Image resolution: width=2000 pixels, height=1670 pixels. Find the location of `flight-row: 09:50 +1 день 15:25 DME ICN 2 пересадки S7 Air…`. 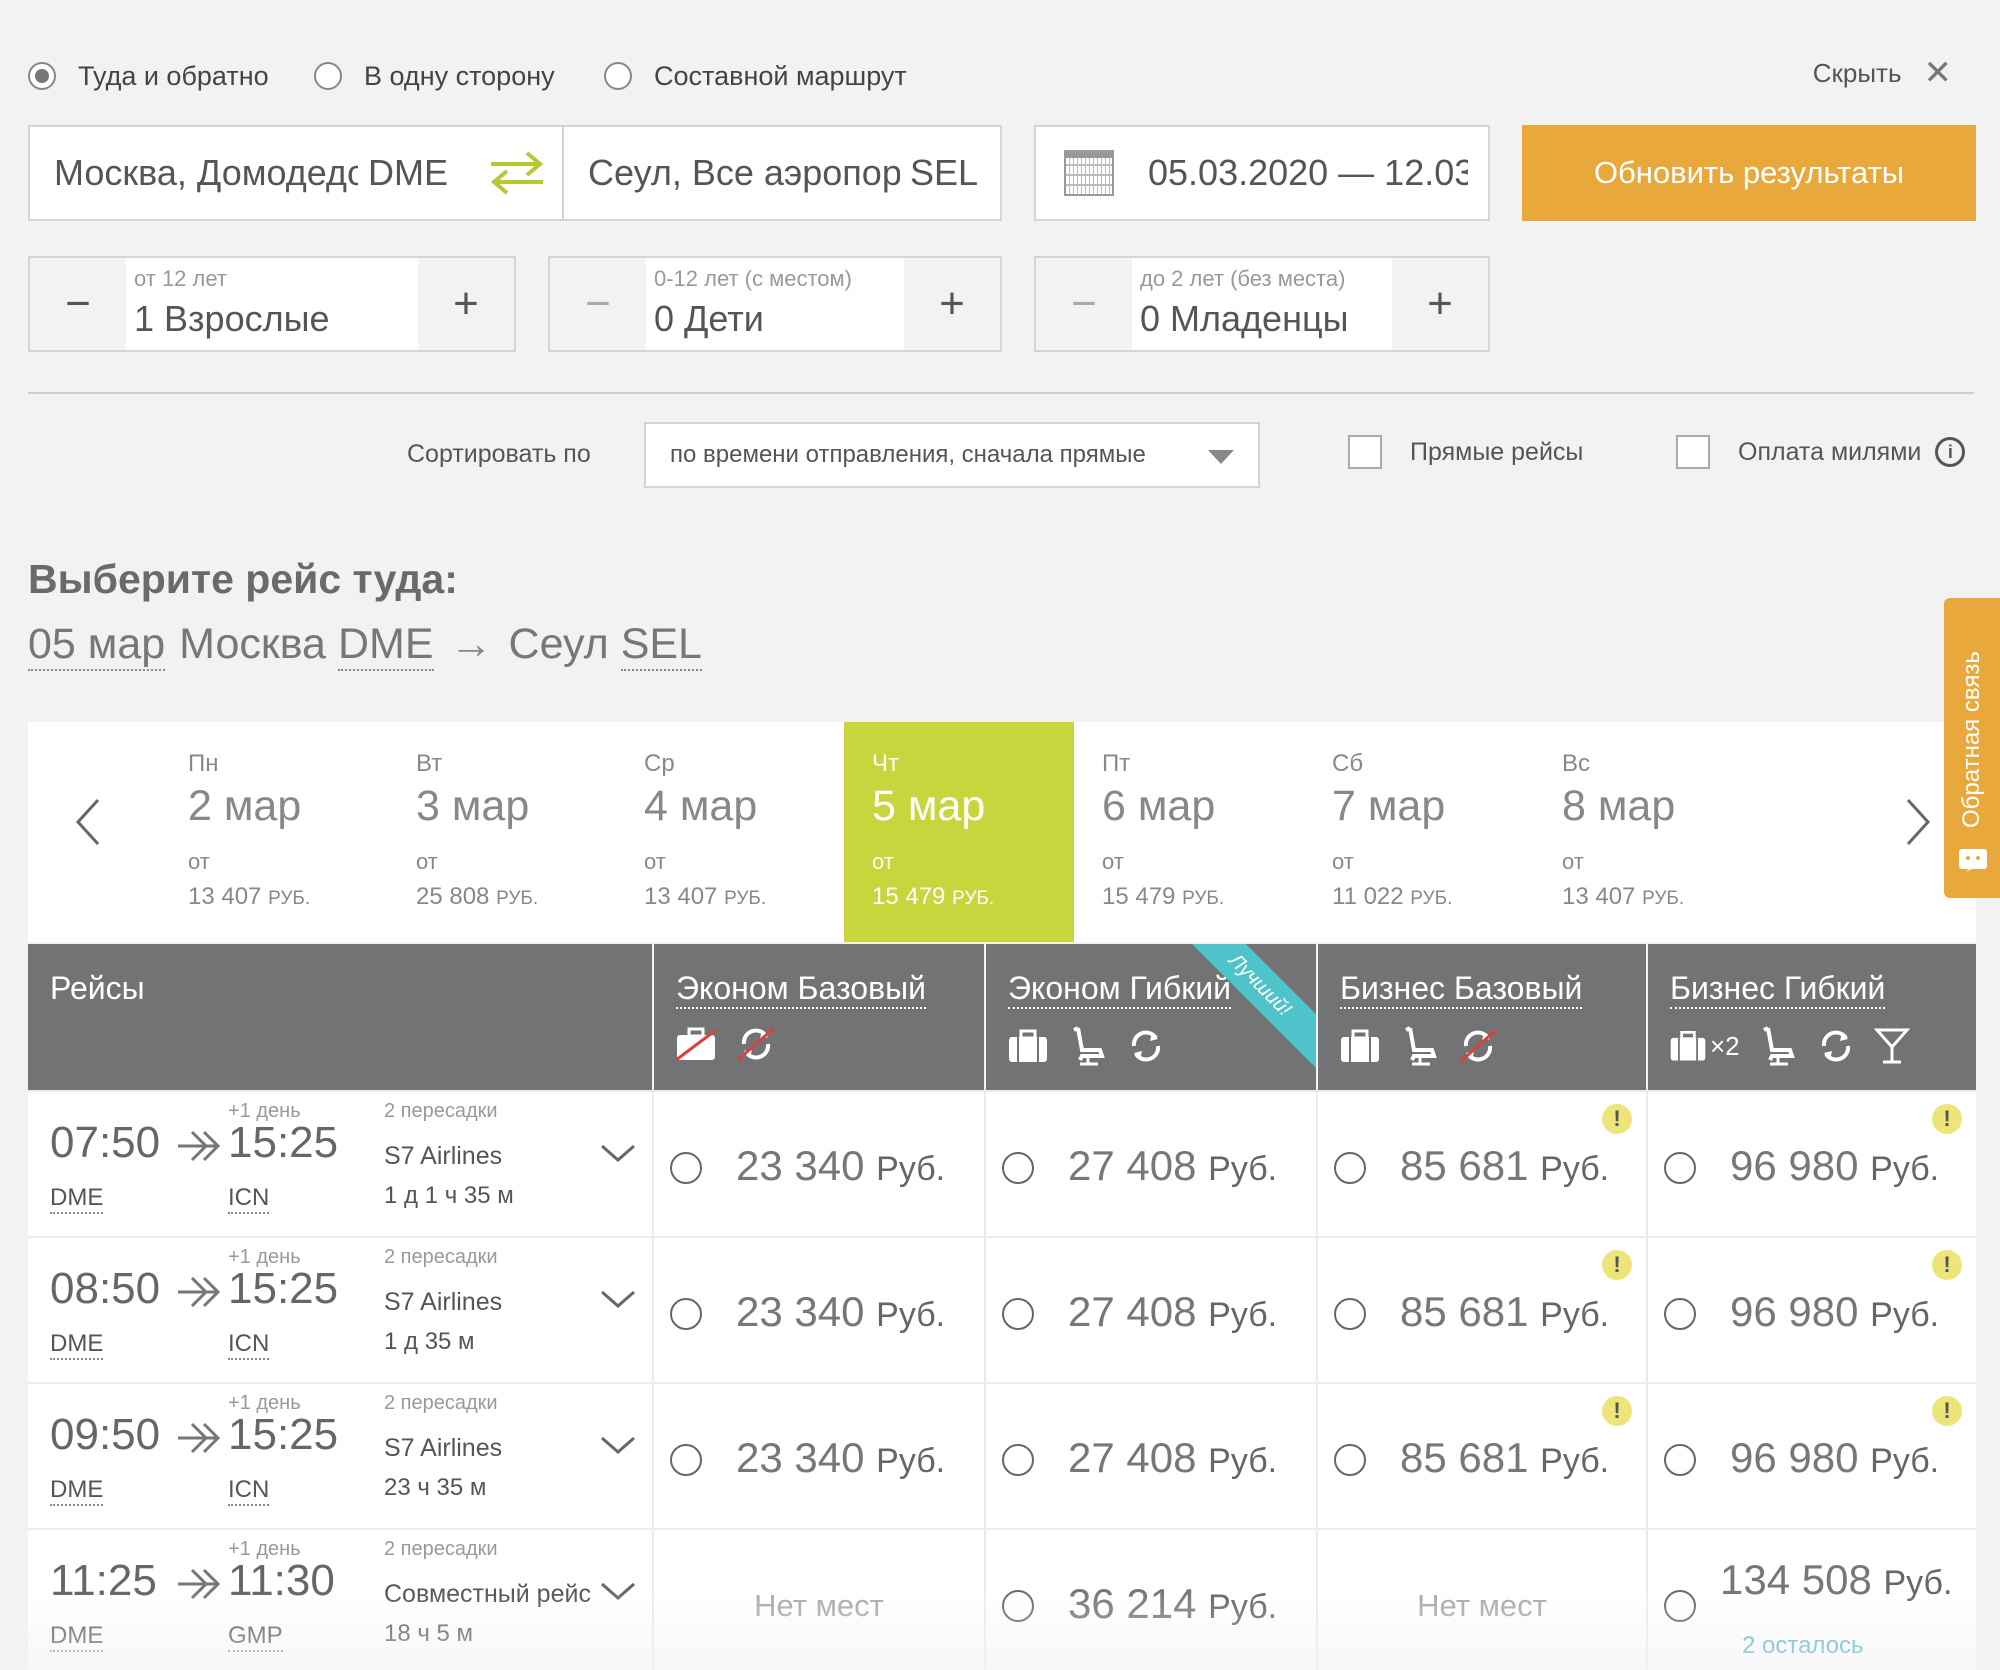

flight-row: 09:50 +1 день 15:25 DME ICN 2 пересадки S7 Air… is located at coordinates (1002, 1456).